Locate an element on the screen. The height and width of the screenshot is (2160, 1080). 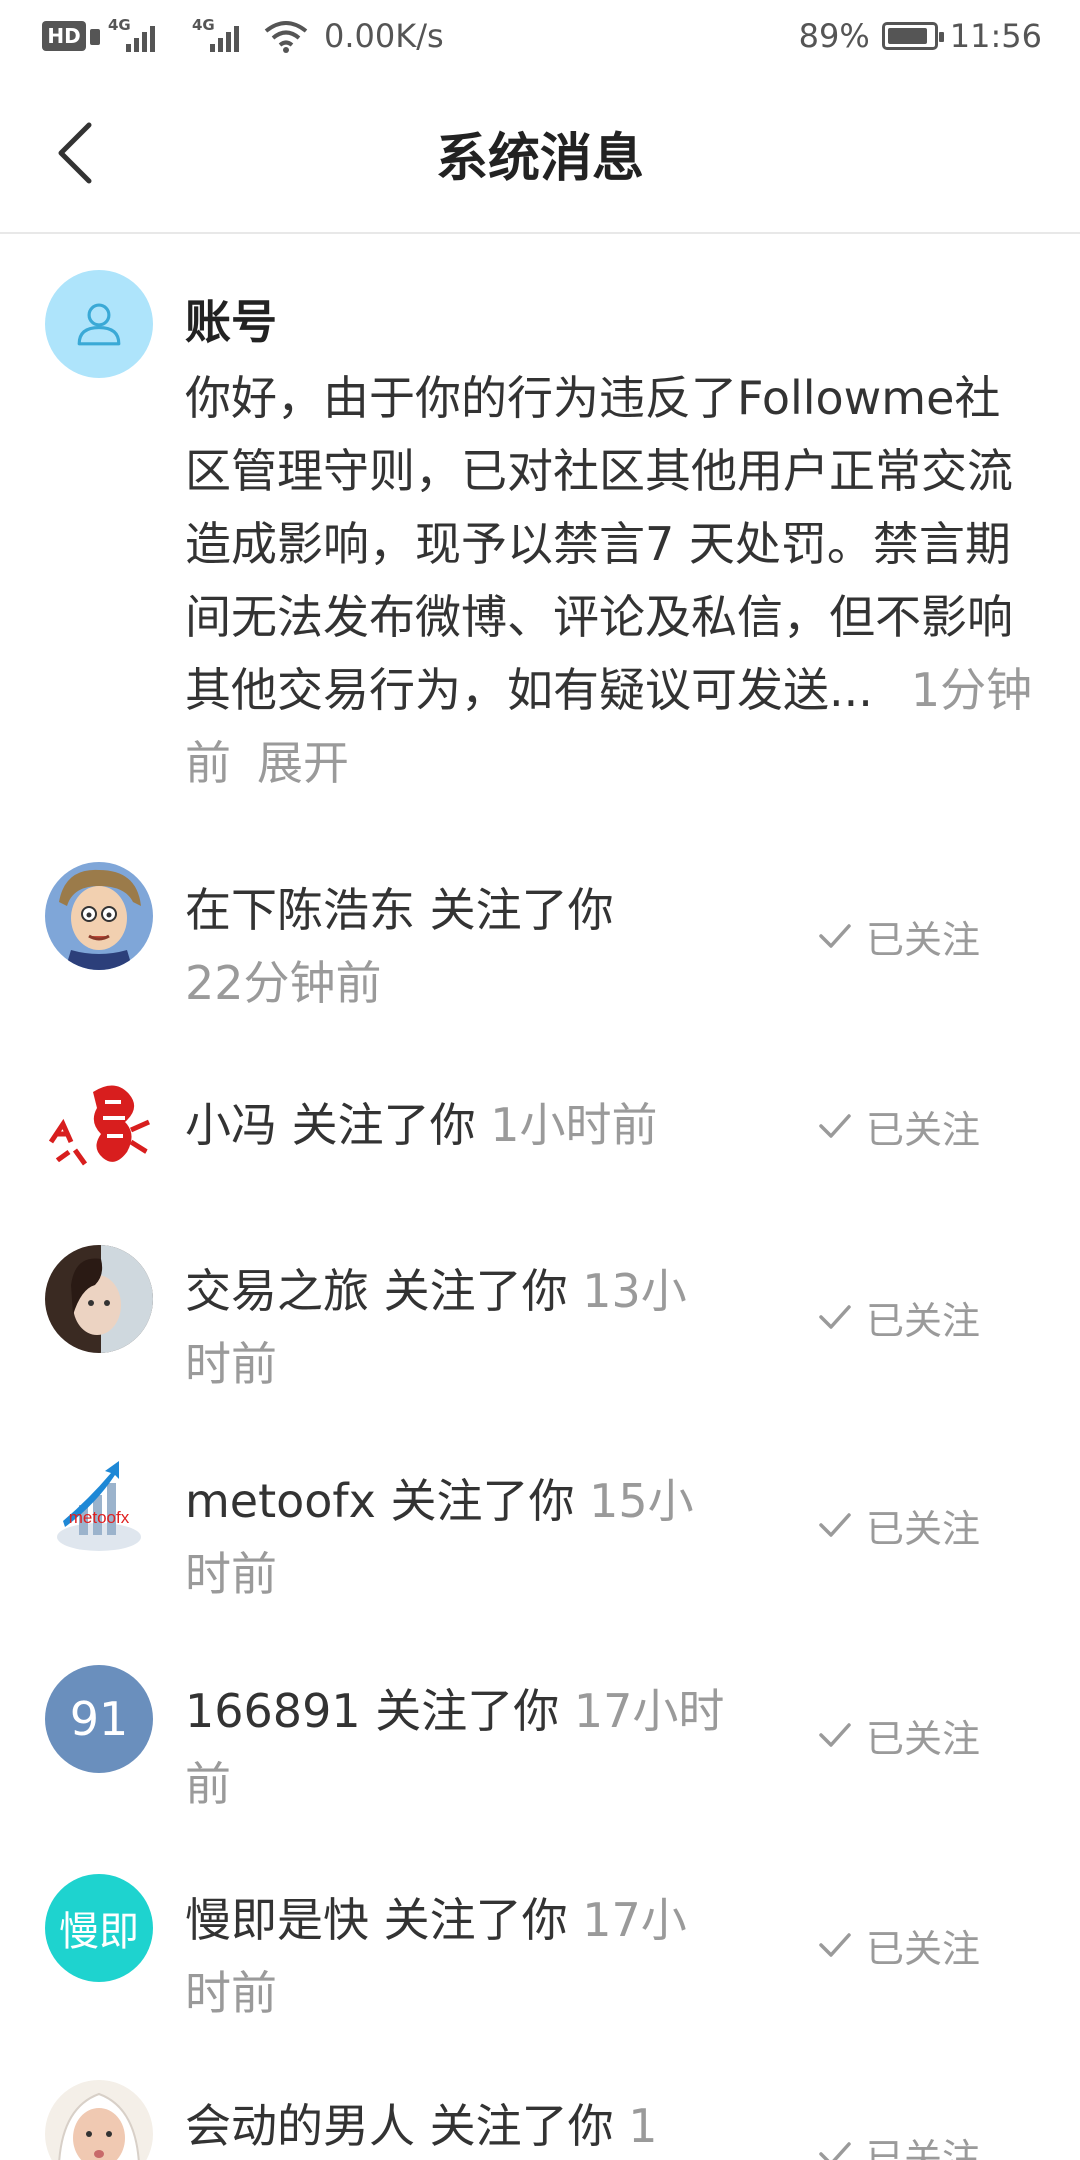
follower-text: 166891 关注了你 17小时前 is located at coordinates (455, 1747).